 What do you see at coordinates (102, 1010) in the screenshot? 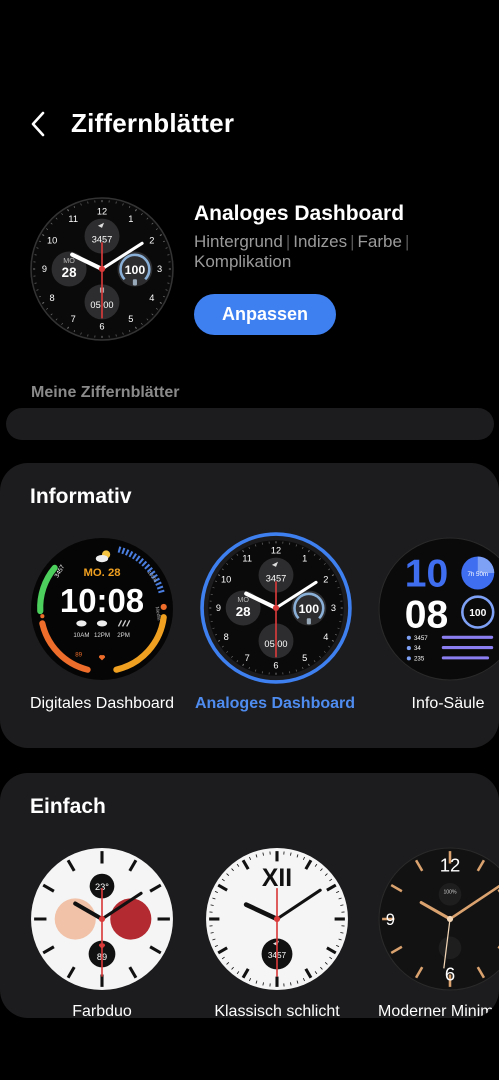
I see `face-label-farbduo: Farbduo` at bounding box center [102, 1010].